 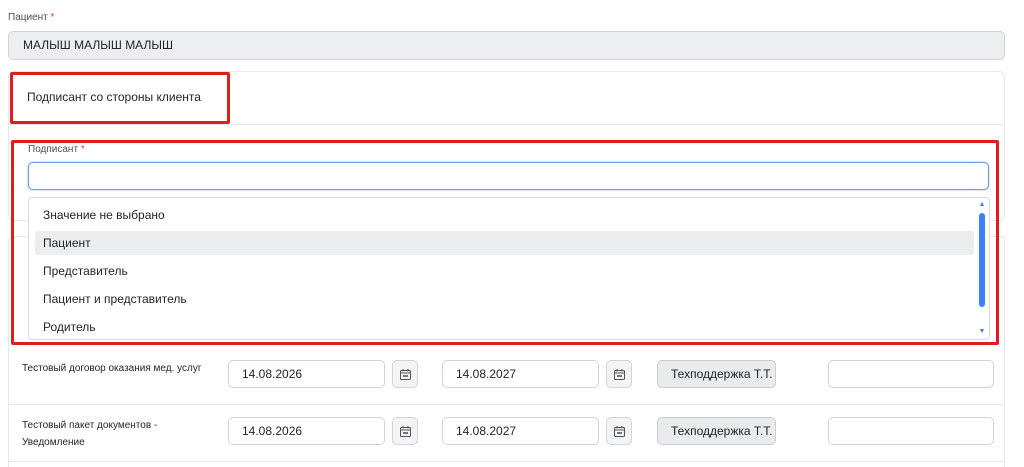 I want to click on document-name: Тестовый договор оказания мед. услуг, so click(x=112, y=368).